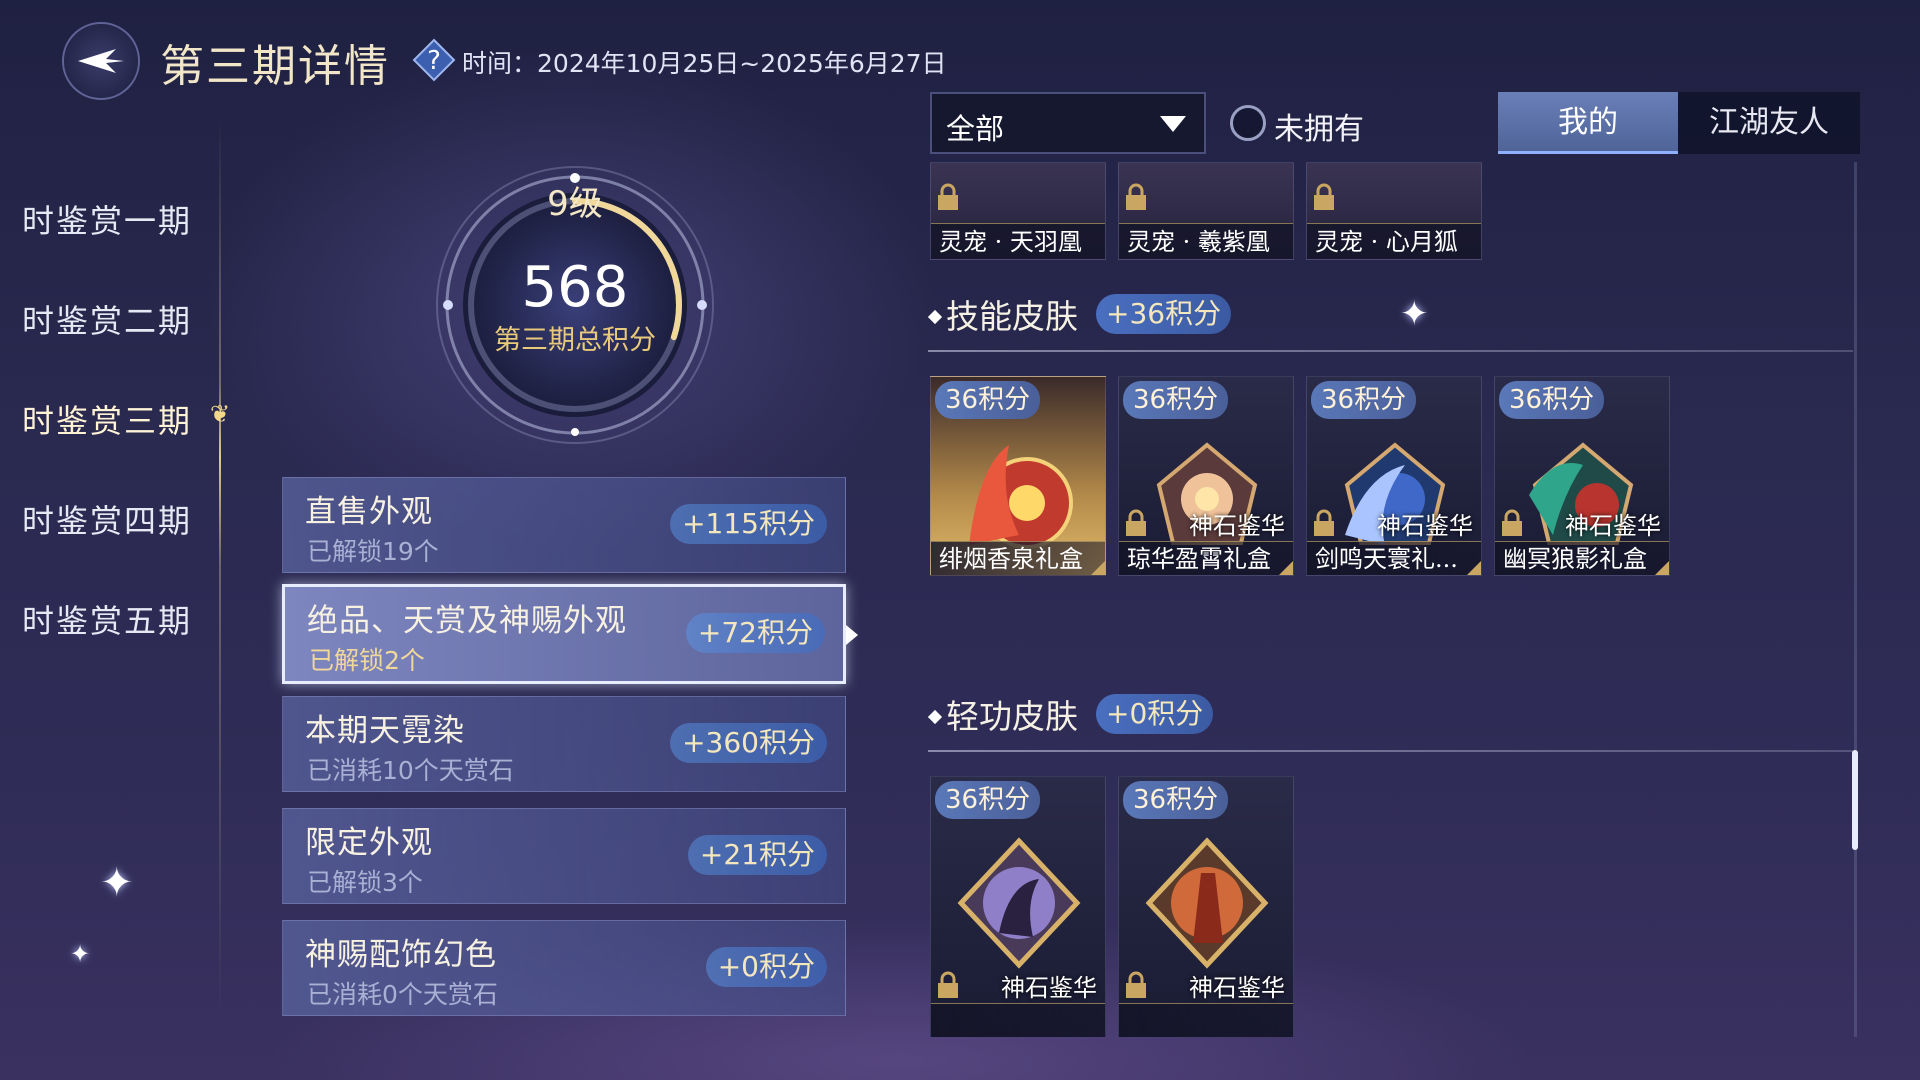 The width and height of the screenshot is (1920, 1080). Describe the element at coordinates (1206, 241) in the screenshot. I see `pet-name: 灵宠 · 羲紫凰` at that location.